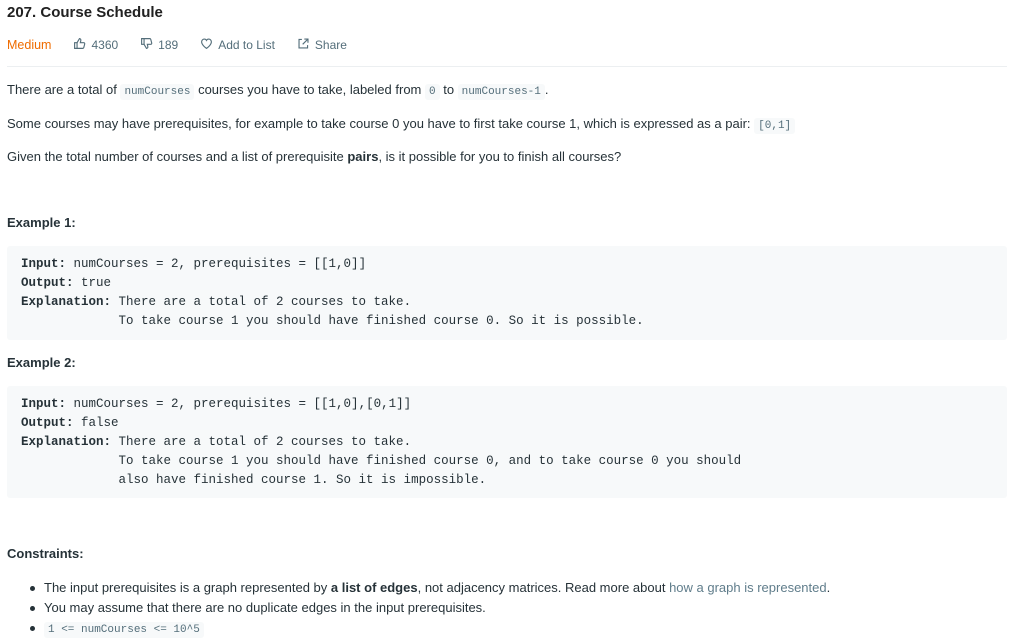  What do you see at coordinates (188, 45) in the screenshot?
I see `problem-meta-bar: Medium 4360 189 Add to List Share` at bounding box center [188, 45].